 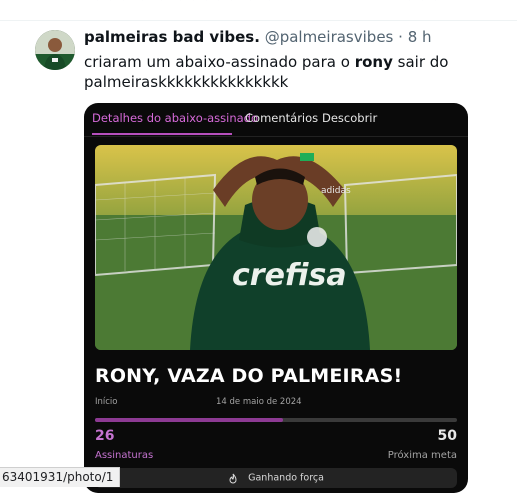 I want to click on avatar-image, so click(x=55, y=50).